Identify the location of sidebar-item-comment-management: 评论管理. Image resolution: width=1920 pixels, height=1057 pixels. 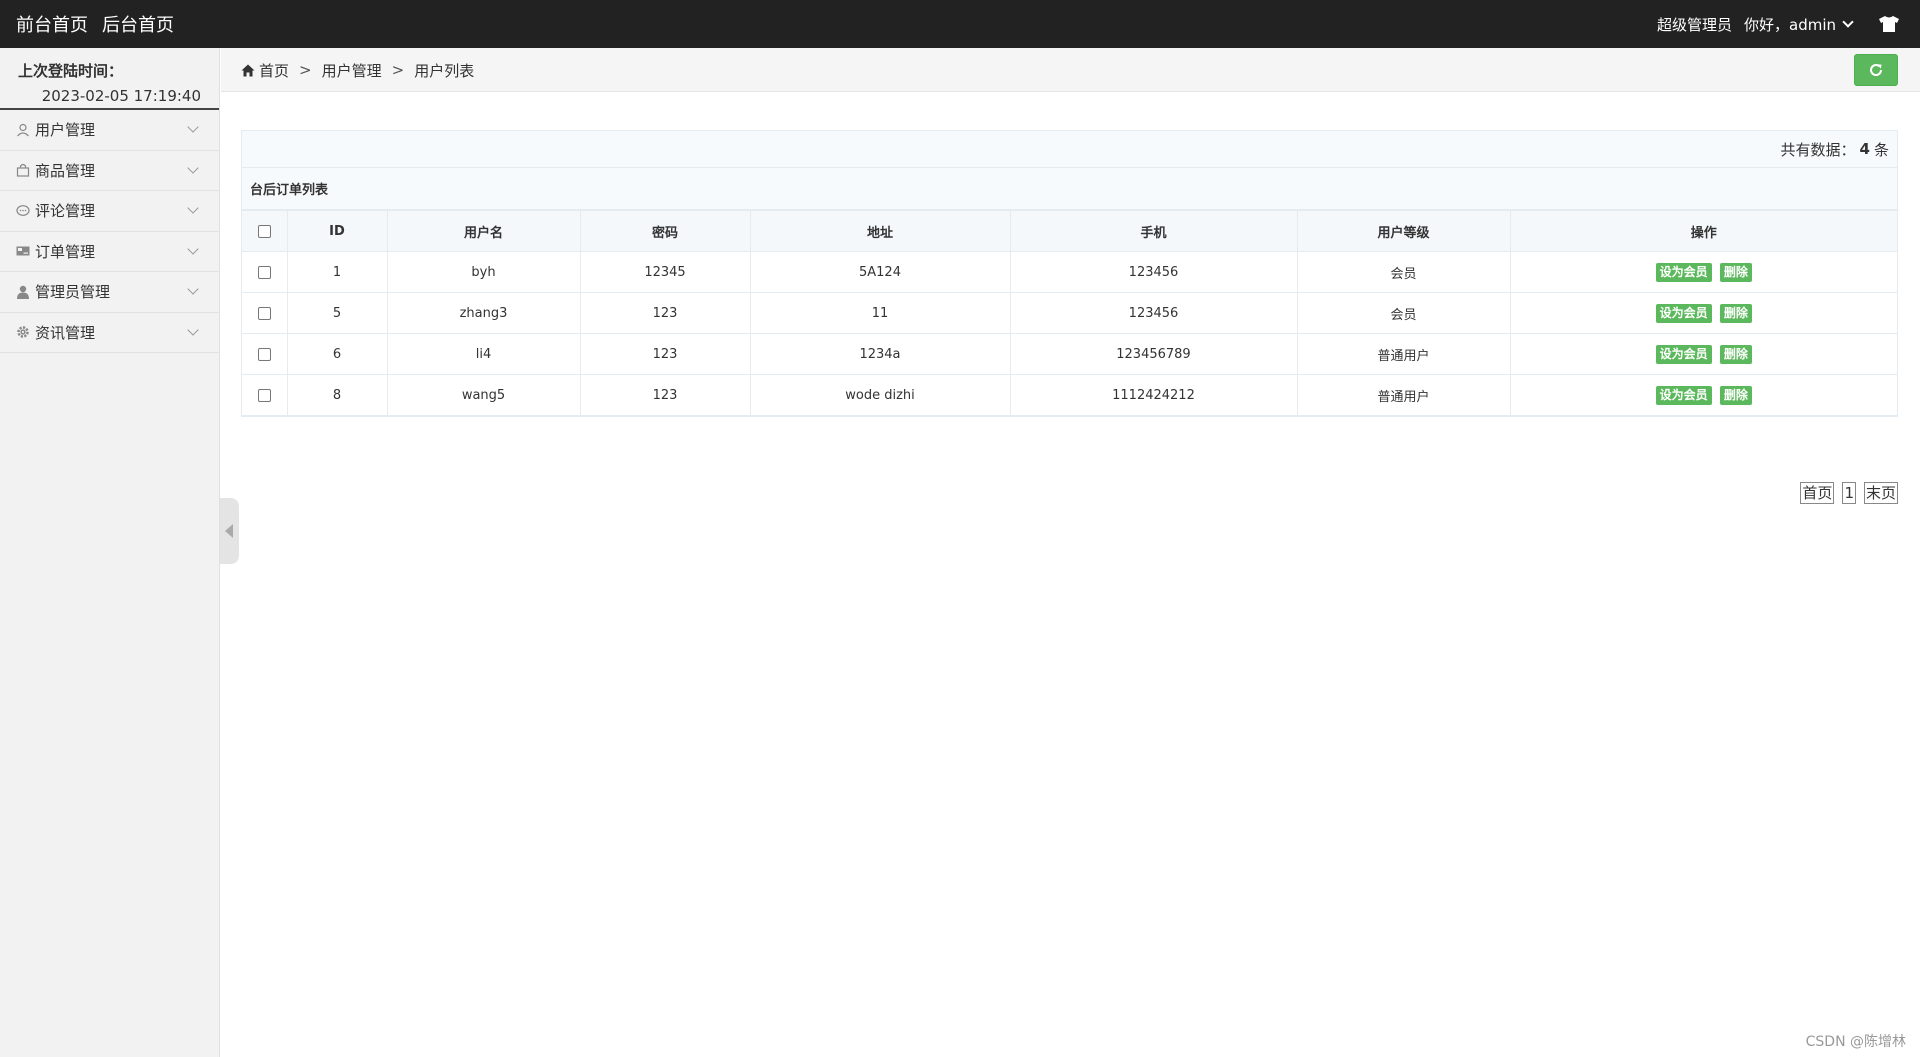
(109, 211).